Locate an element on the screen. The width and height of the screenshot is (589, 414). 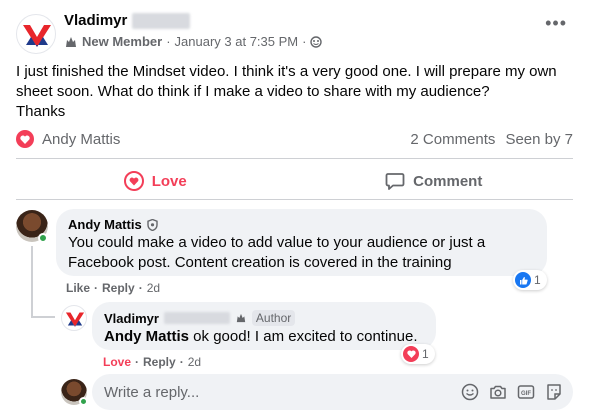
reply-actions: Love · Reply · 2d is located at coordinates (152, 362).